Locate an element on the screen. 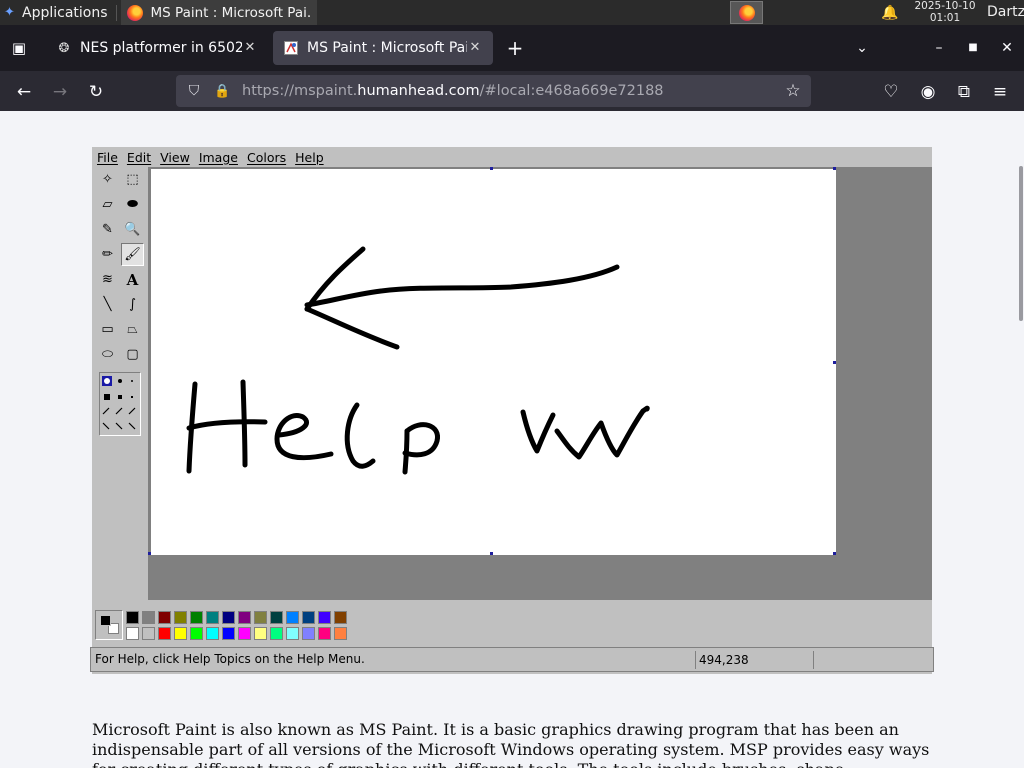  pocket-icon: ♡ is located at coordinates (891, 92).